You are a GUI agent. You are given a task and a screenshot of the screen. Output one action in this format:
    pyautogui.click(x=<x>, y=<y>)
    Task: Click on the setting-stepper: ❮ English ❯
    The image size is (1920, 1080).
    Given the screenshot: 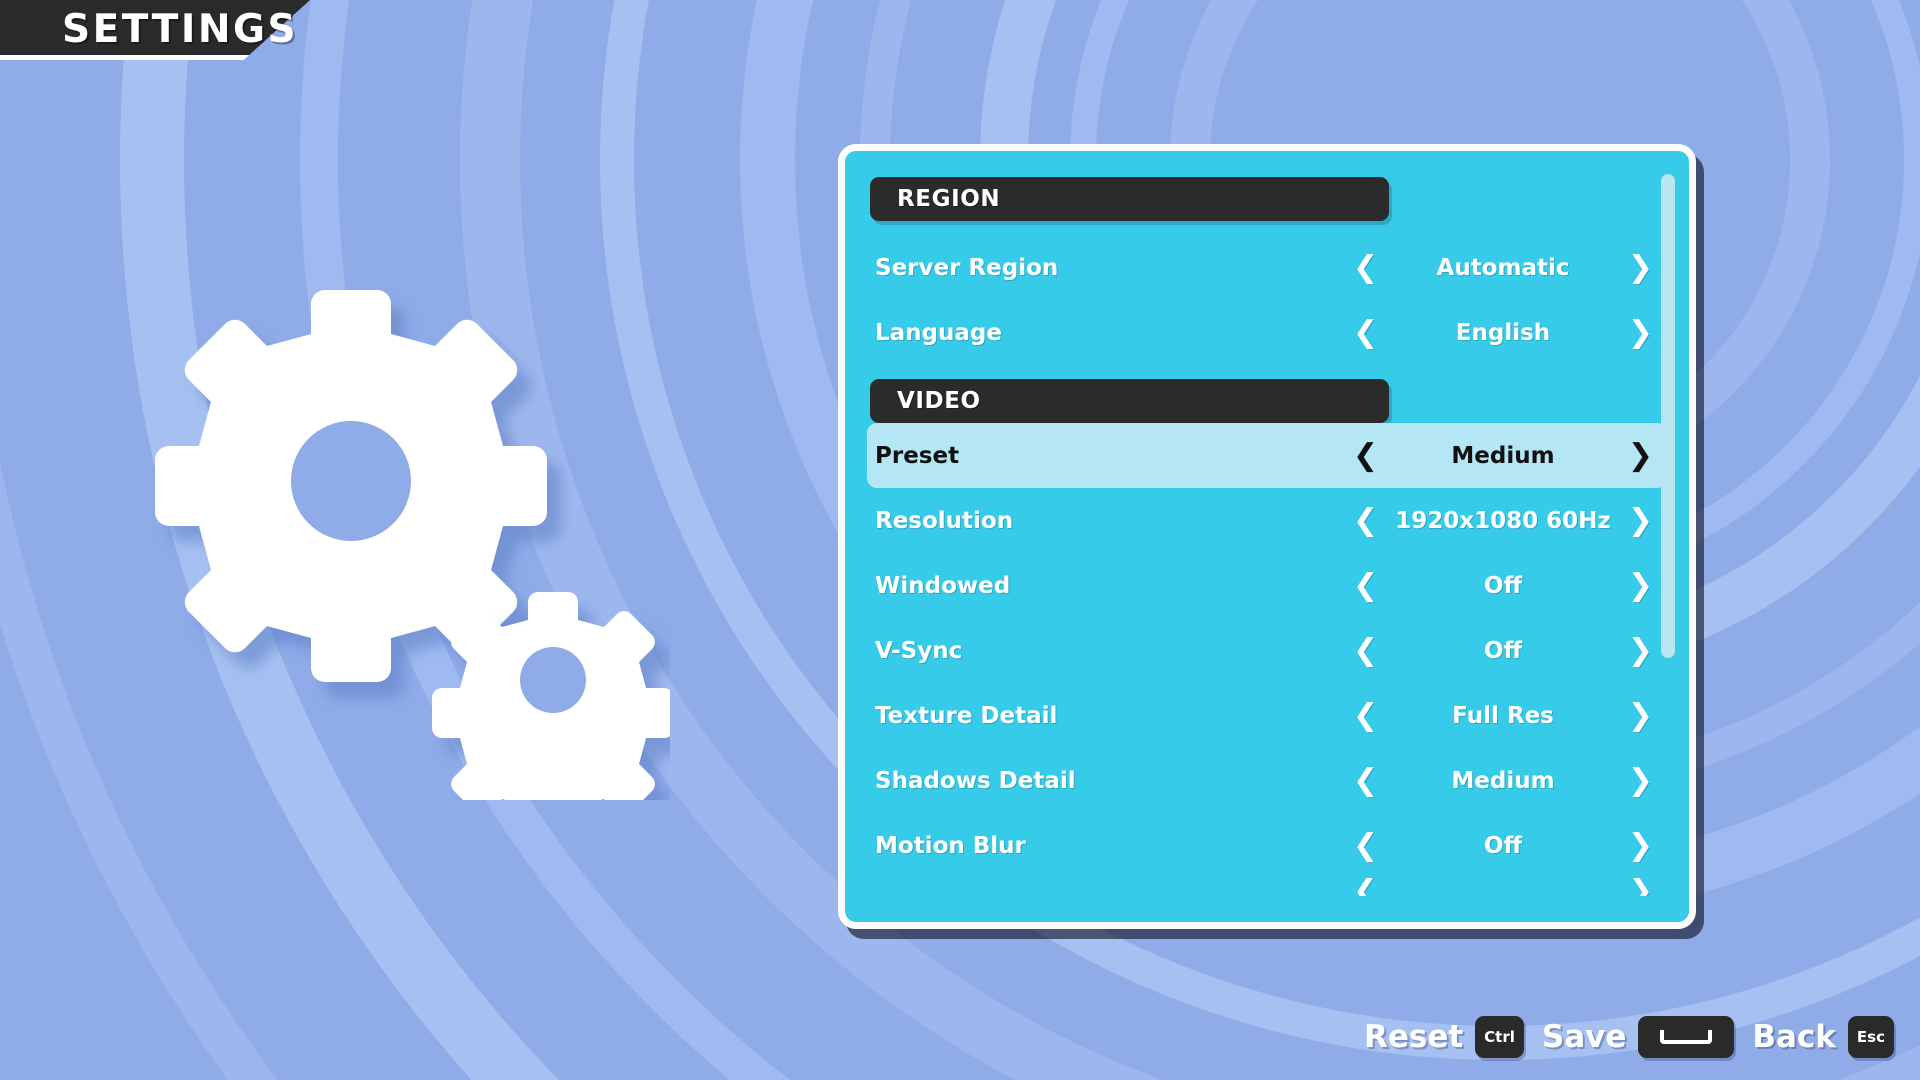 What is the action you would take?
    pyautogui.click(x=1503, y=332)
    